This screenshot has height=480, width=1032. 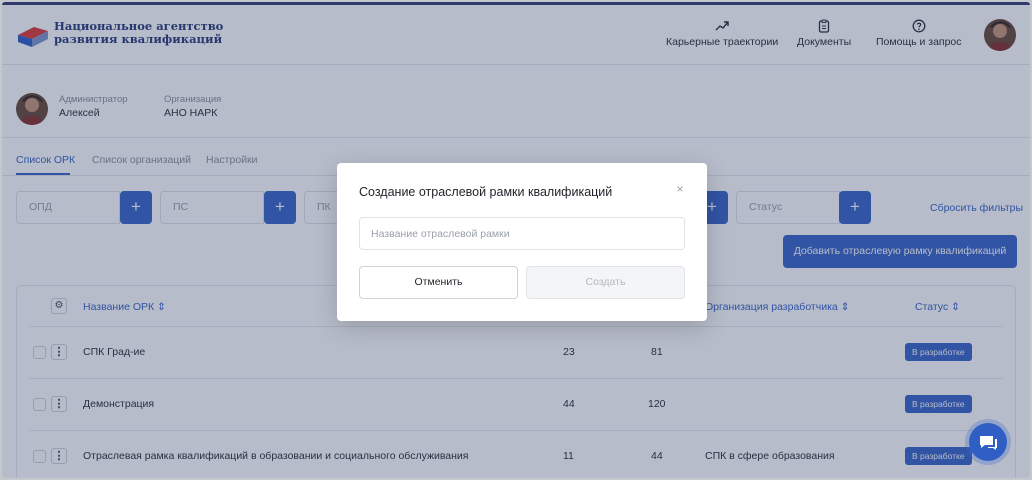 What do you see at coordinates (605, 282) in the screenshot?
I see `create-button: Создать` at bounding box center [605, 282].